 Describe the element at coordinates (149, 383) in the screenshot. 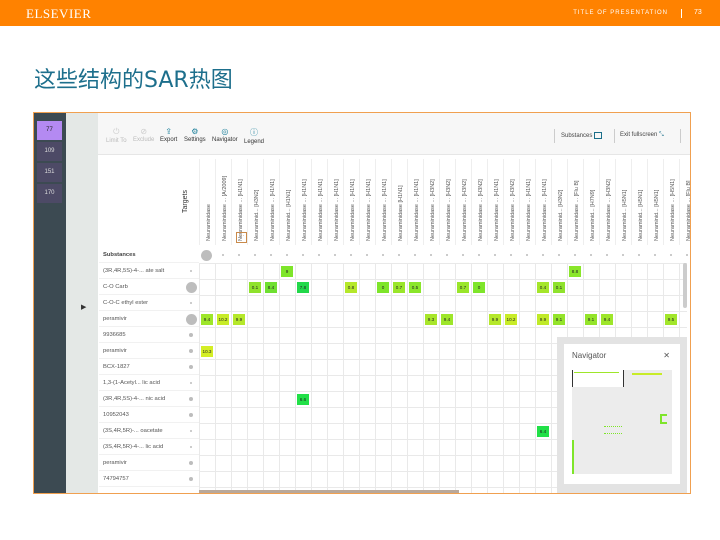

I see `substance-row-label: 1,3-(1-Acetyl... lic acid` at that location.